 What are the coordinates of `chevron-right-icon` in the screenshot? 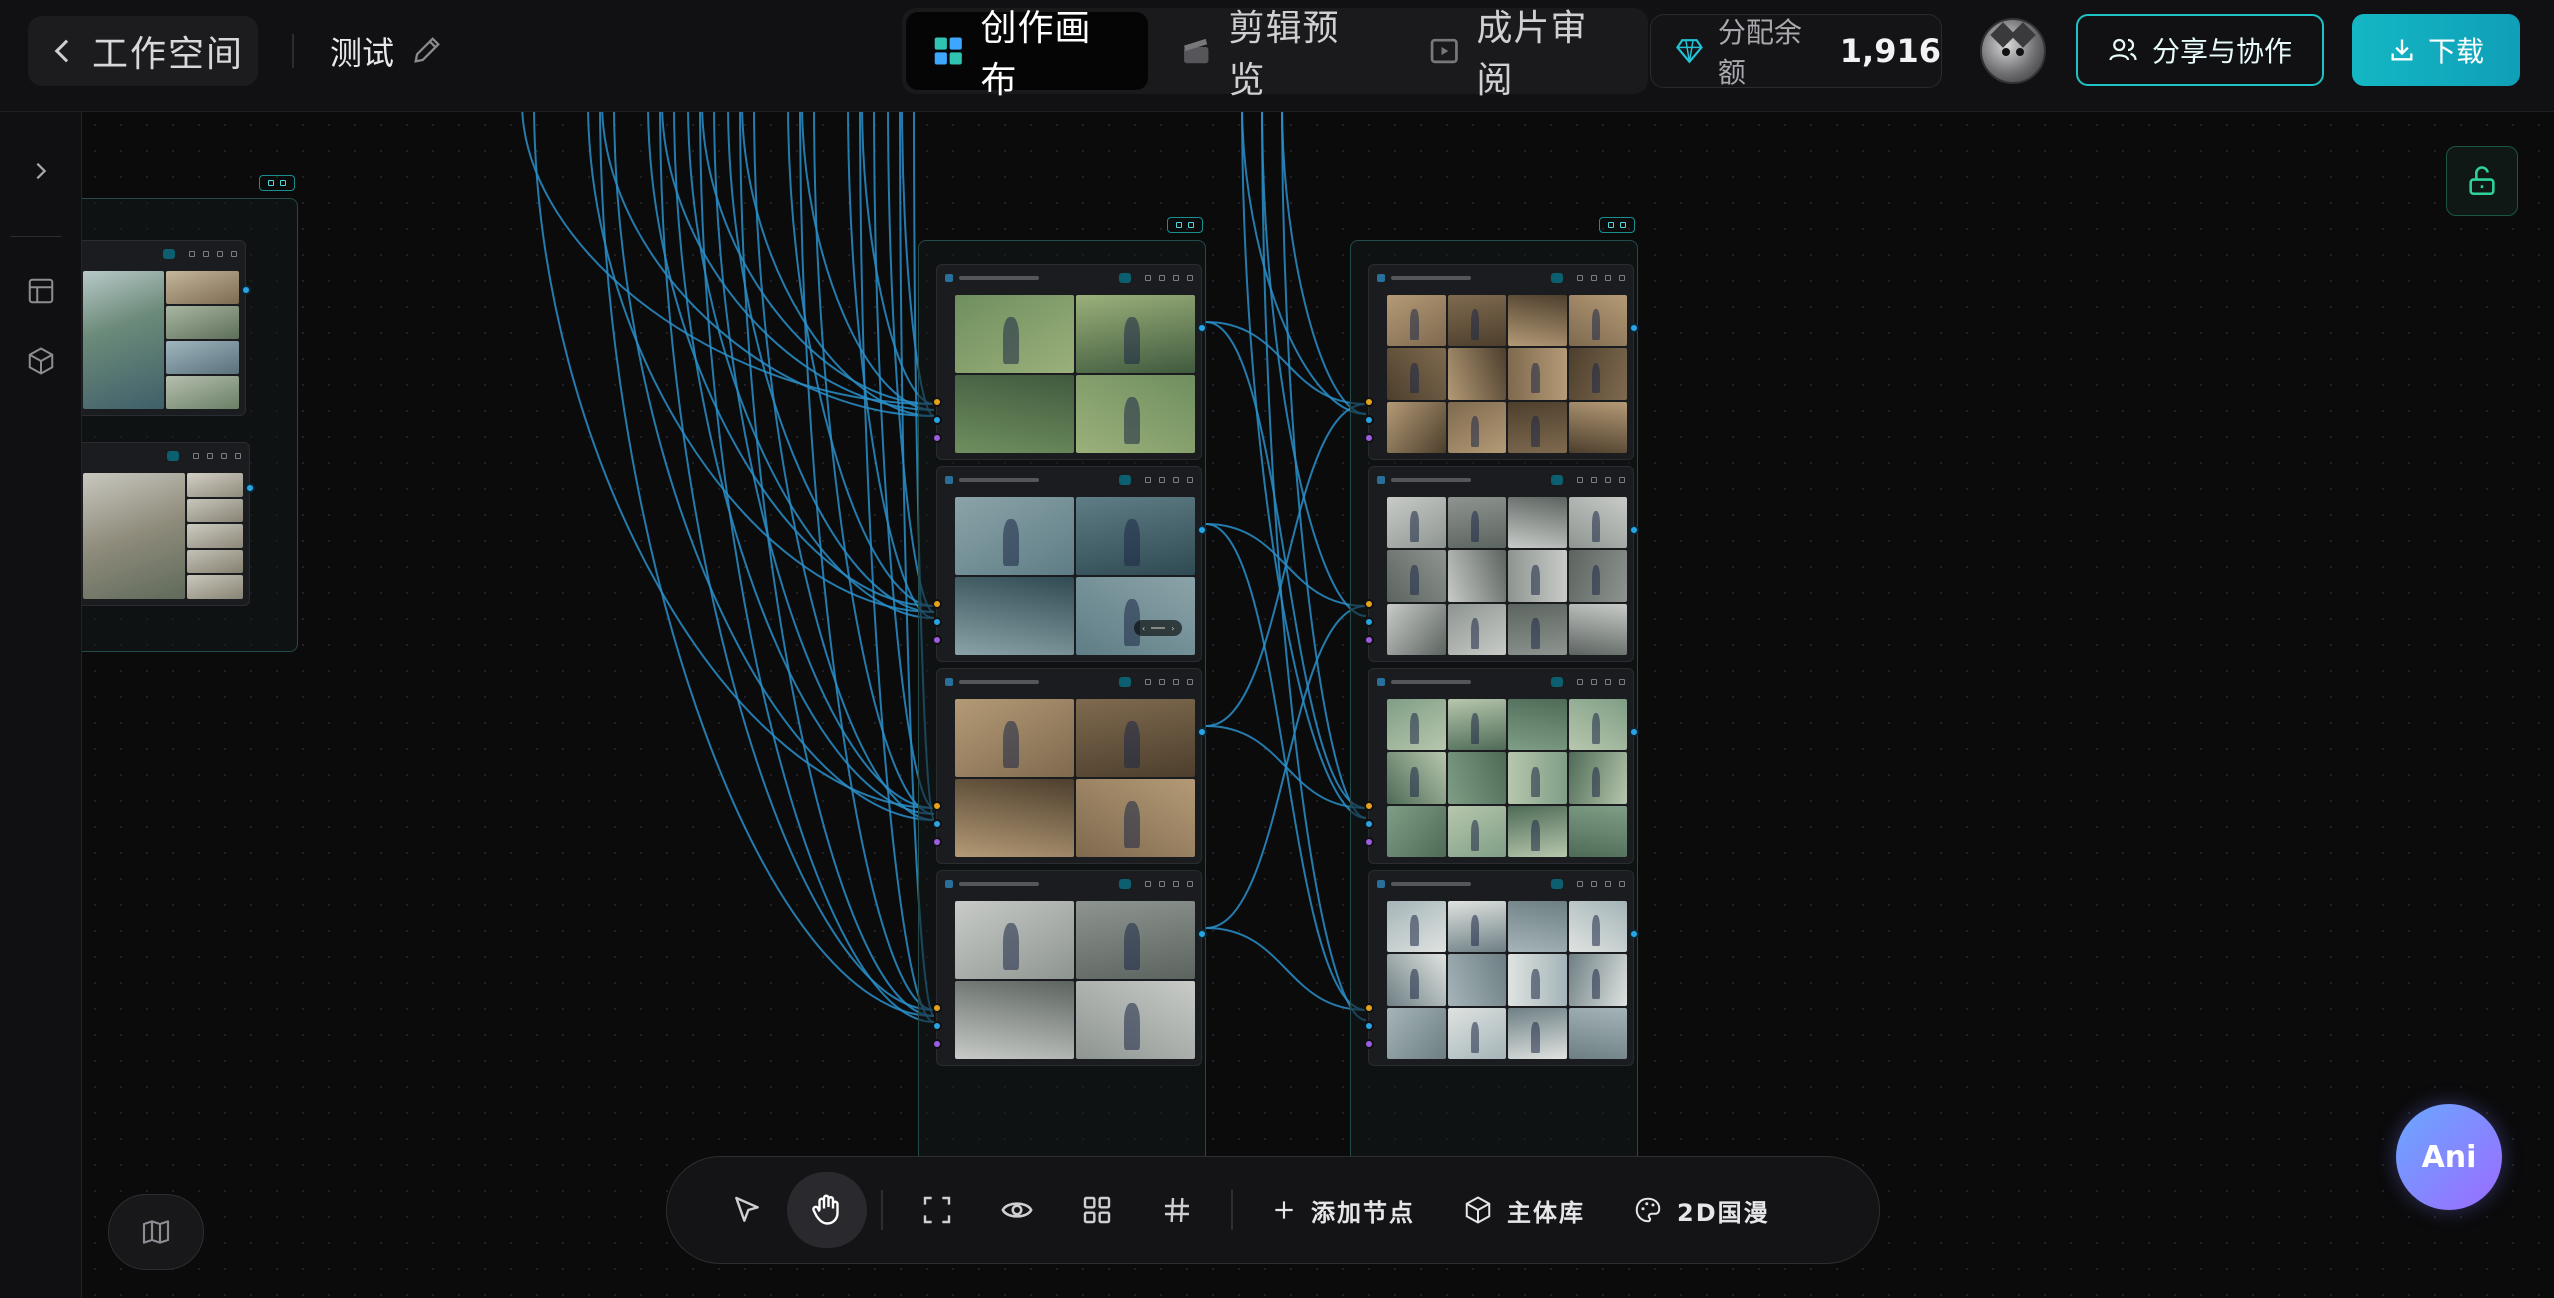 It's located at (41, 171).